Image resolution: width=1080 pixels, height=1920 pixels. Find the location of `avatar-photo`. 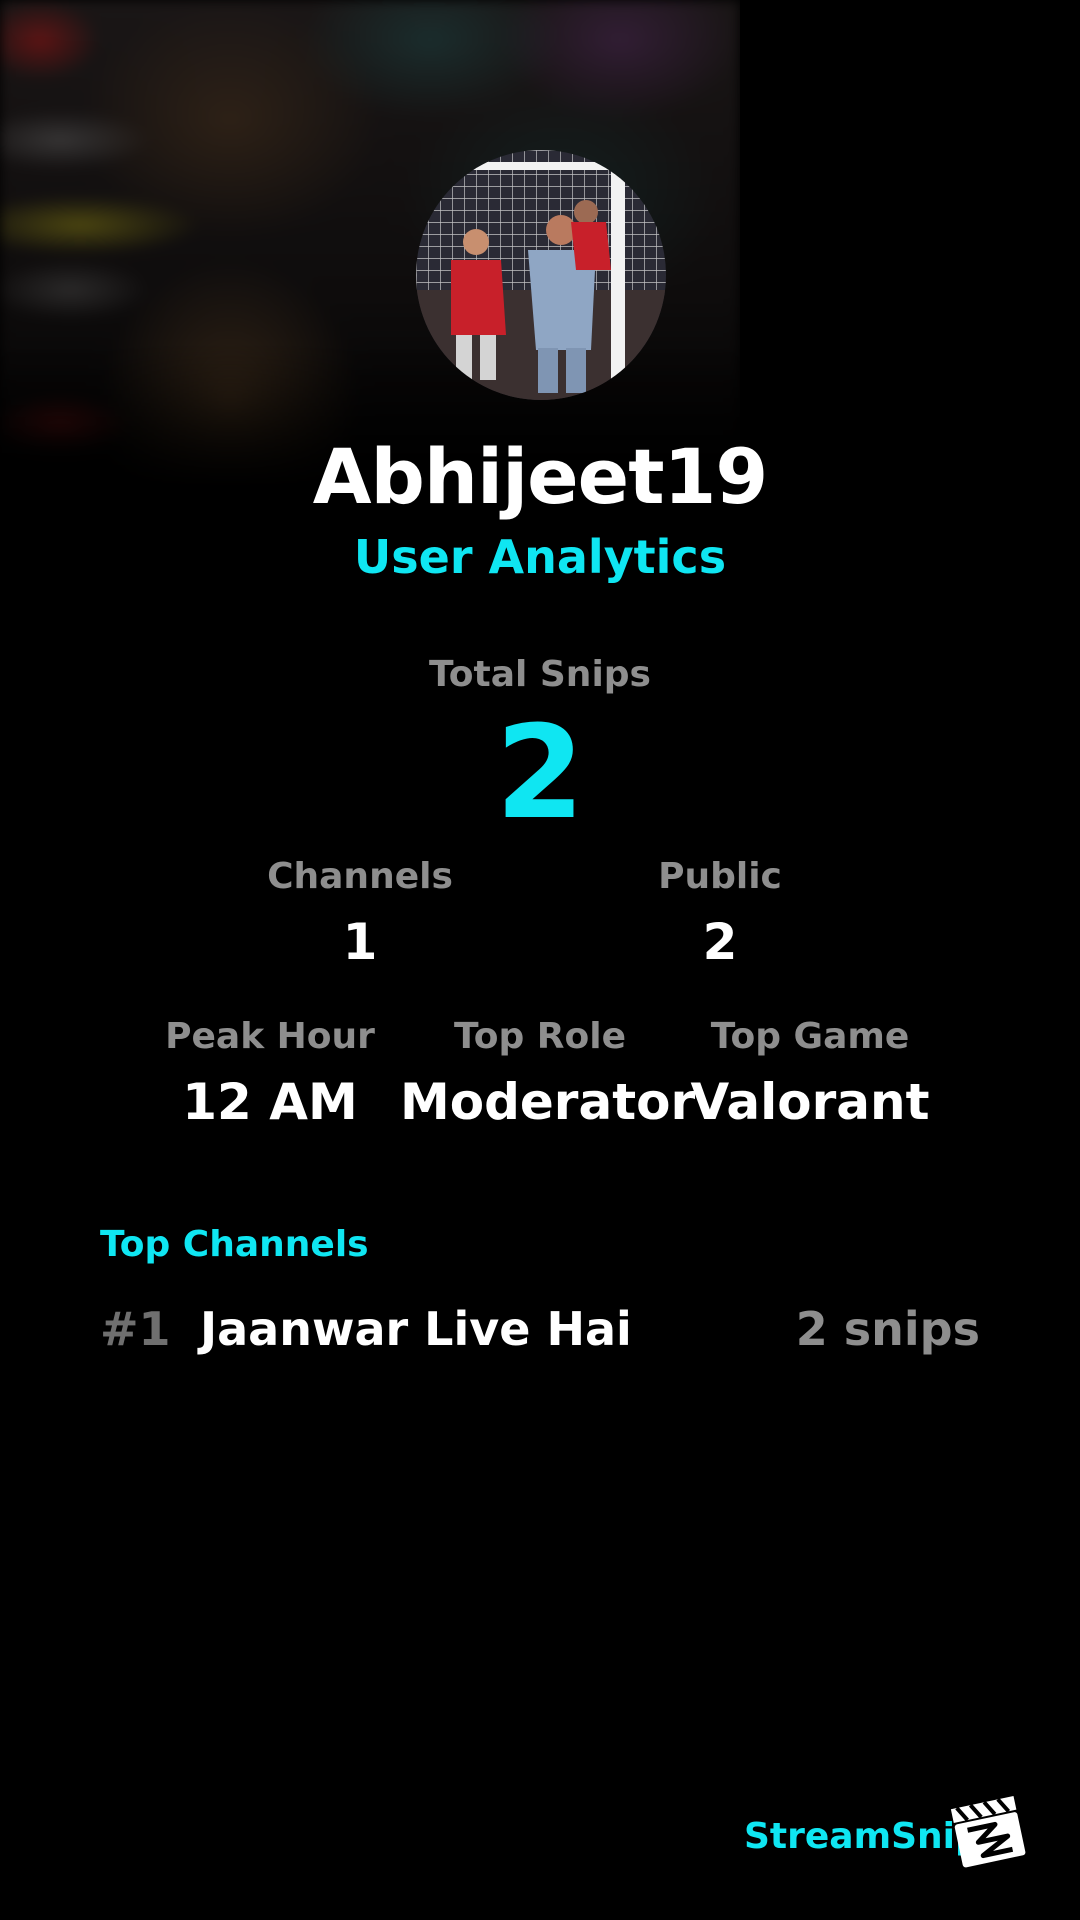

avatar-photo is located at coordinates (541, 275).